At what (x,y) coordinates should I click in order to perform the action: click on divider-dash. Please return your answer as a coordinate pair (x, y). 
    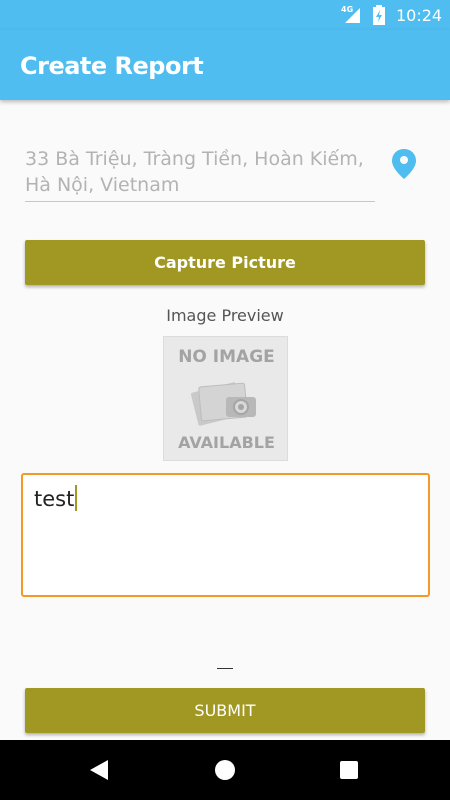
    Looking at the image, I should click on (225, 668).